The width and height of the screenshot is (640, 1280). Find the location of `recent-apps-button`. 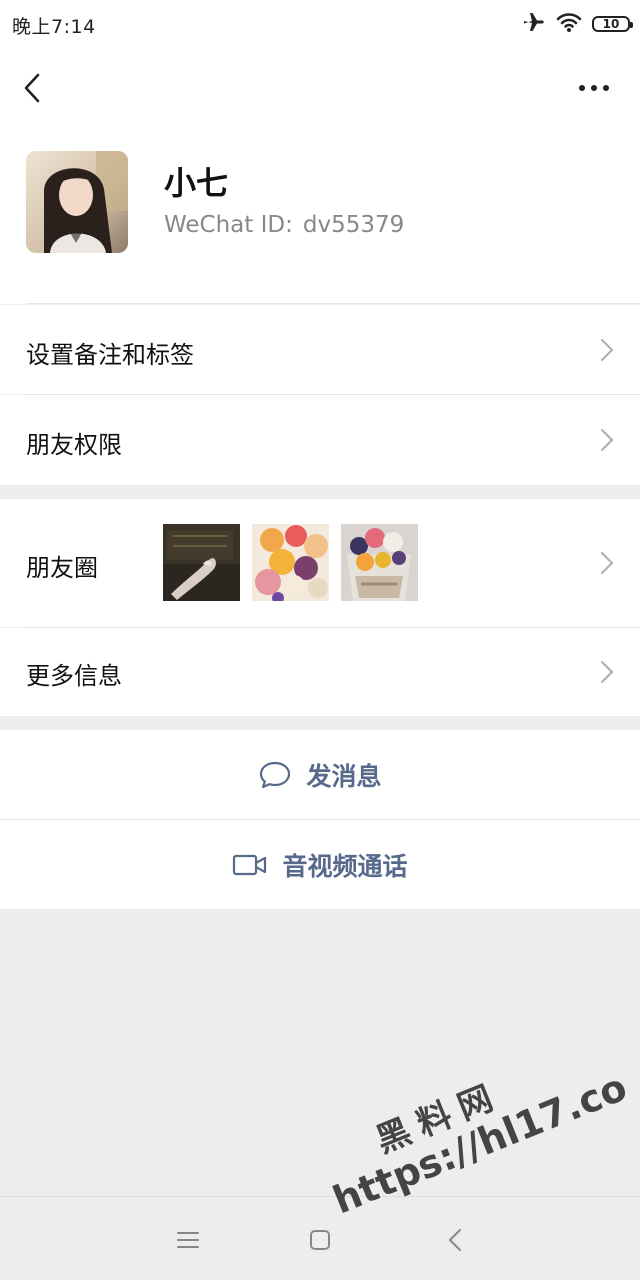

recent-apps-button is located at coordinates (188, 1240).